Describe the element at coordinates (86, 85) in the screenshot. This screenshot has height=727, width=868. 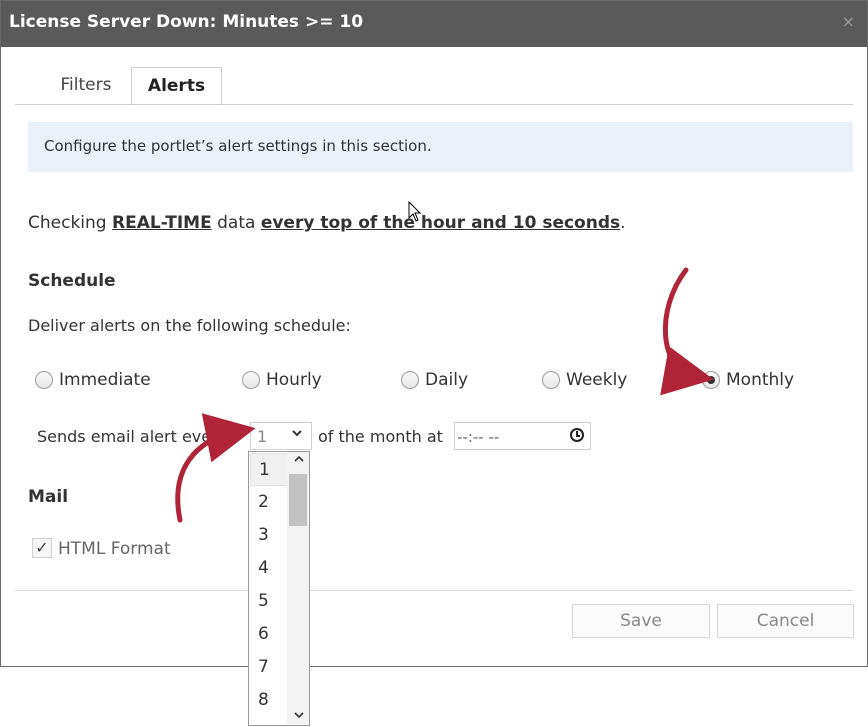
I see `tab-filters: Filters` at that location.